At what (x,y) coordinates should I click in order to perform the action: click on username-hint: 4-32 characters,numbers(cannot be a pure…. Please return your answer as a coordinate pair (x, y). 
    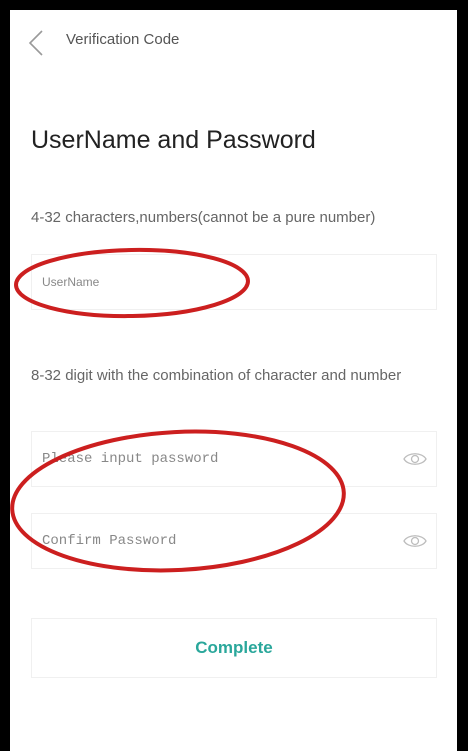
    Looking at the image, I should click on (203, 217).